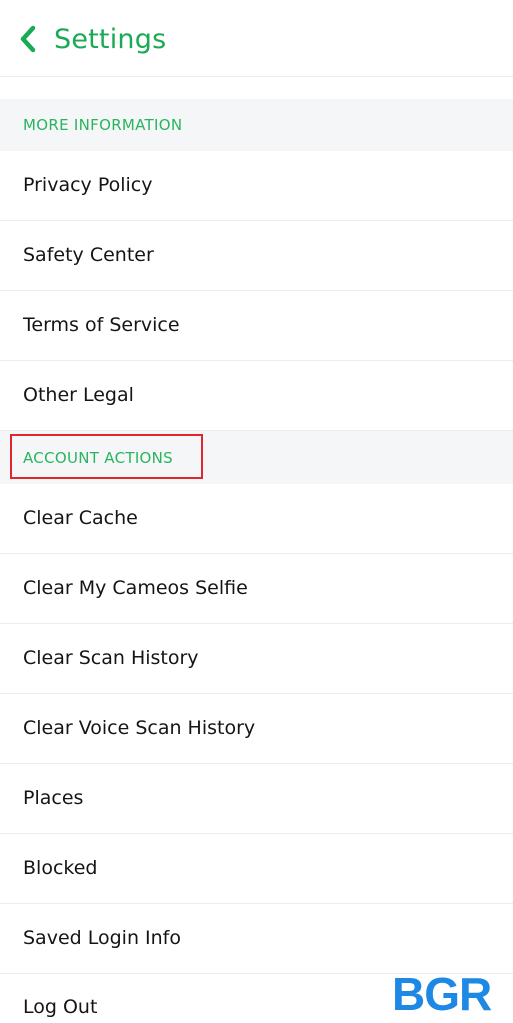 The height and width of the screenshot is (1023, 513). Describe the element at coordinates (88, 185) in the screenshot. I see `settings-item-label: Privacy Policy` at that location.